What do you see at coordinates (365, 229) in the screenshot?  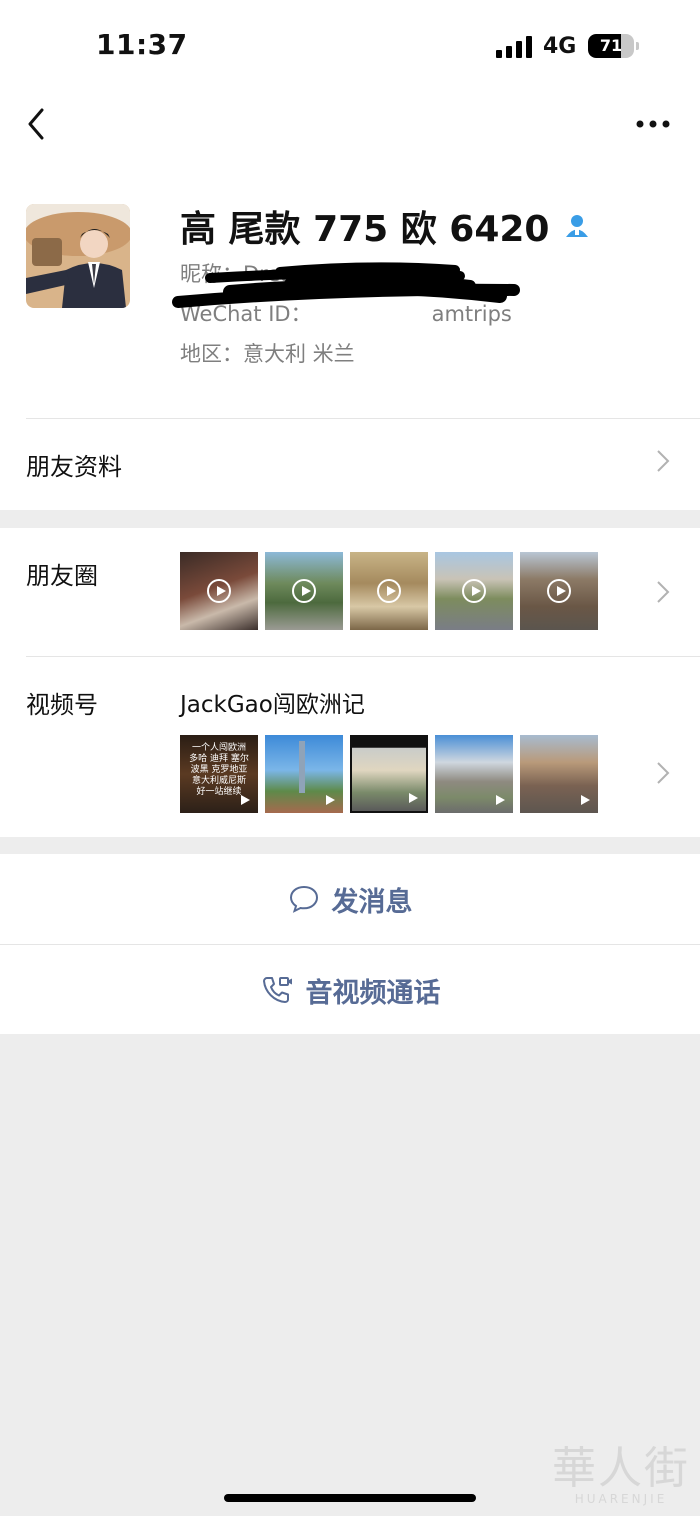 I see `display-name: 高 尾款 775 欧 6420` at bounding box center [365, 229].